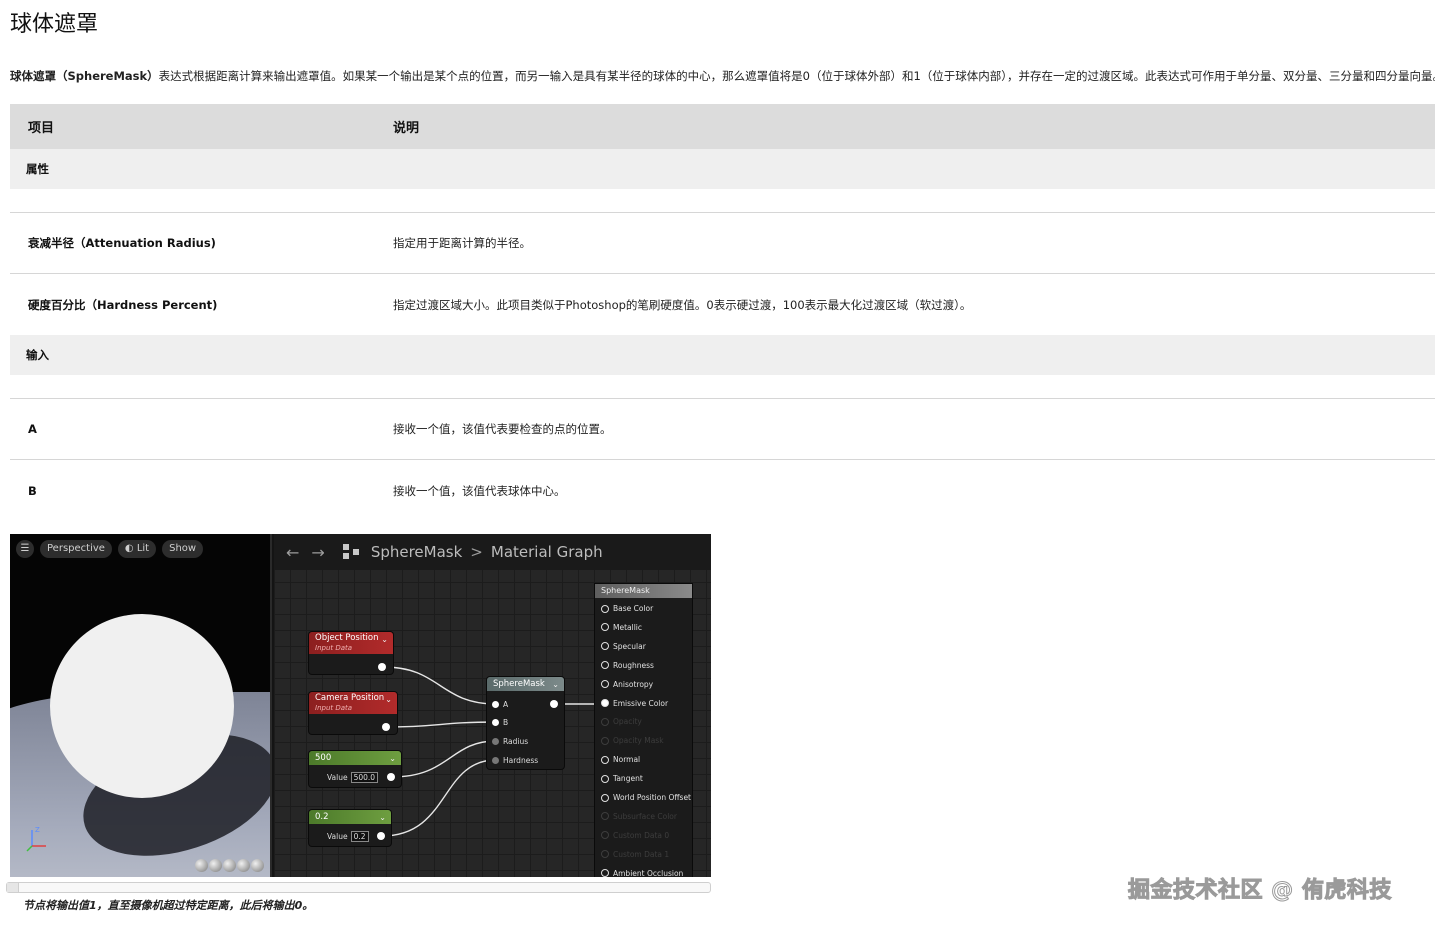  I want to click on result-pin: Emissive Color, so click(634, 703).